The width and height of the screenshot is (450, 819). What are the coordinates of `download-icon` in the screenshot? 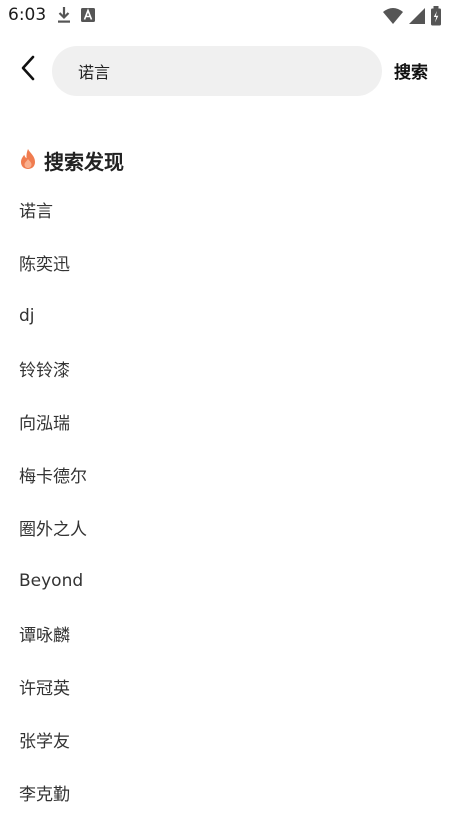 It's located at (64, 17).